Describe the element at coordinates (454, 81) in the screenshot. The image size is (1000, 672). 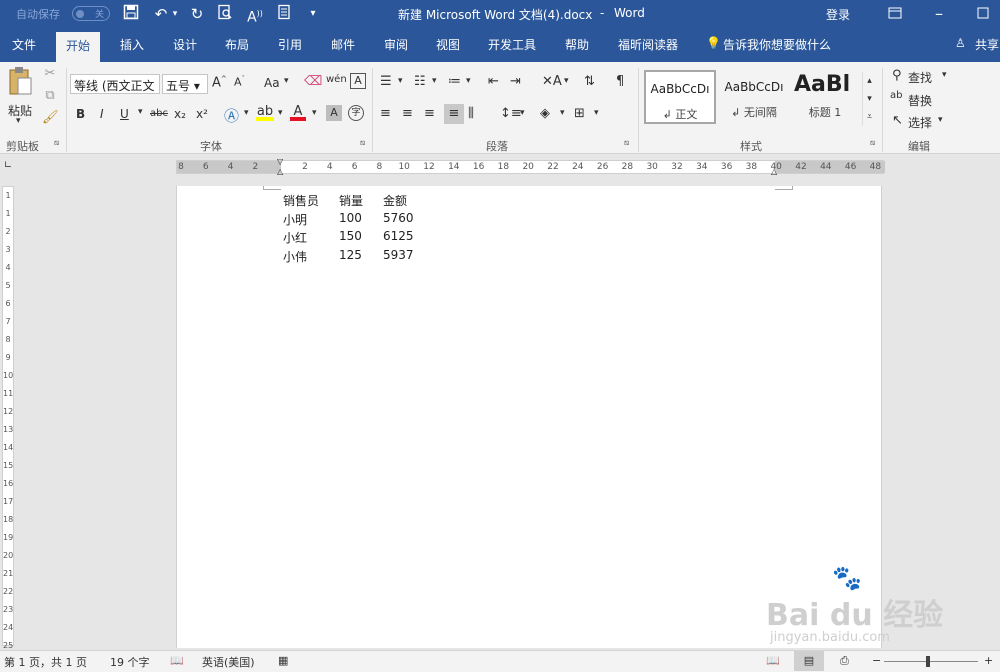
I see `multilevel-list-icon: ≔` at that location.